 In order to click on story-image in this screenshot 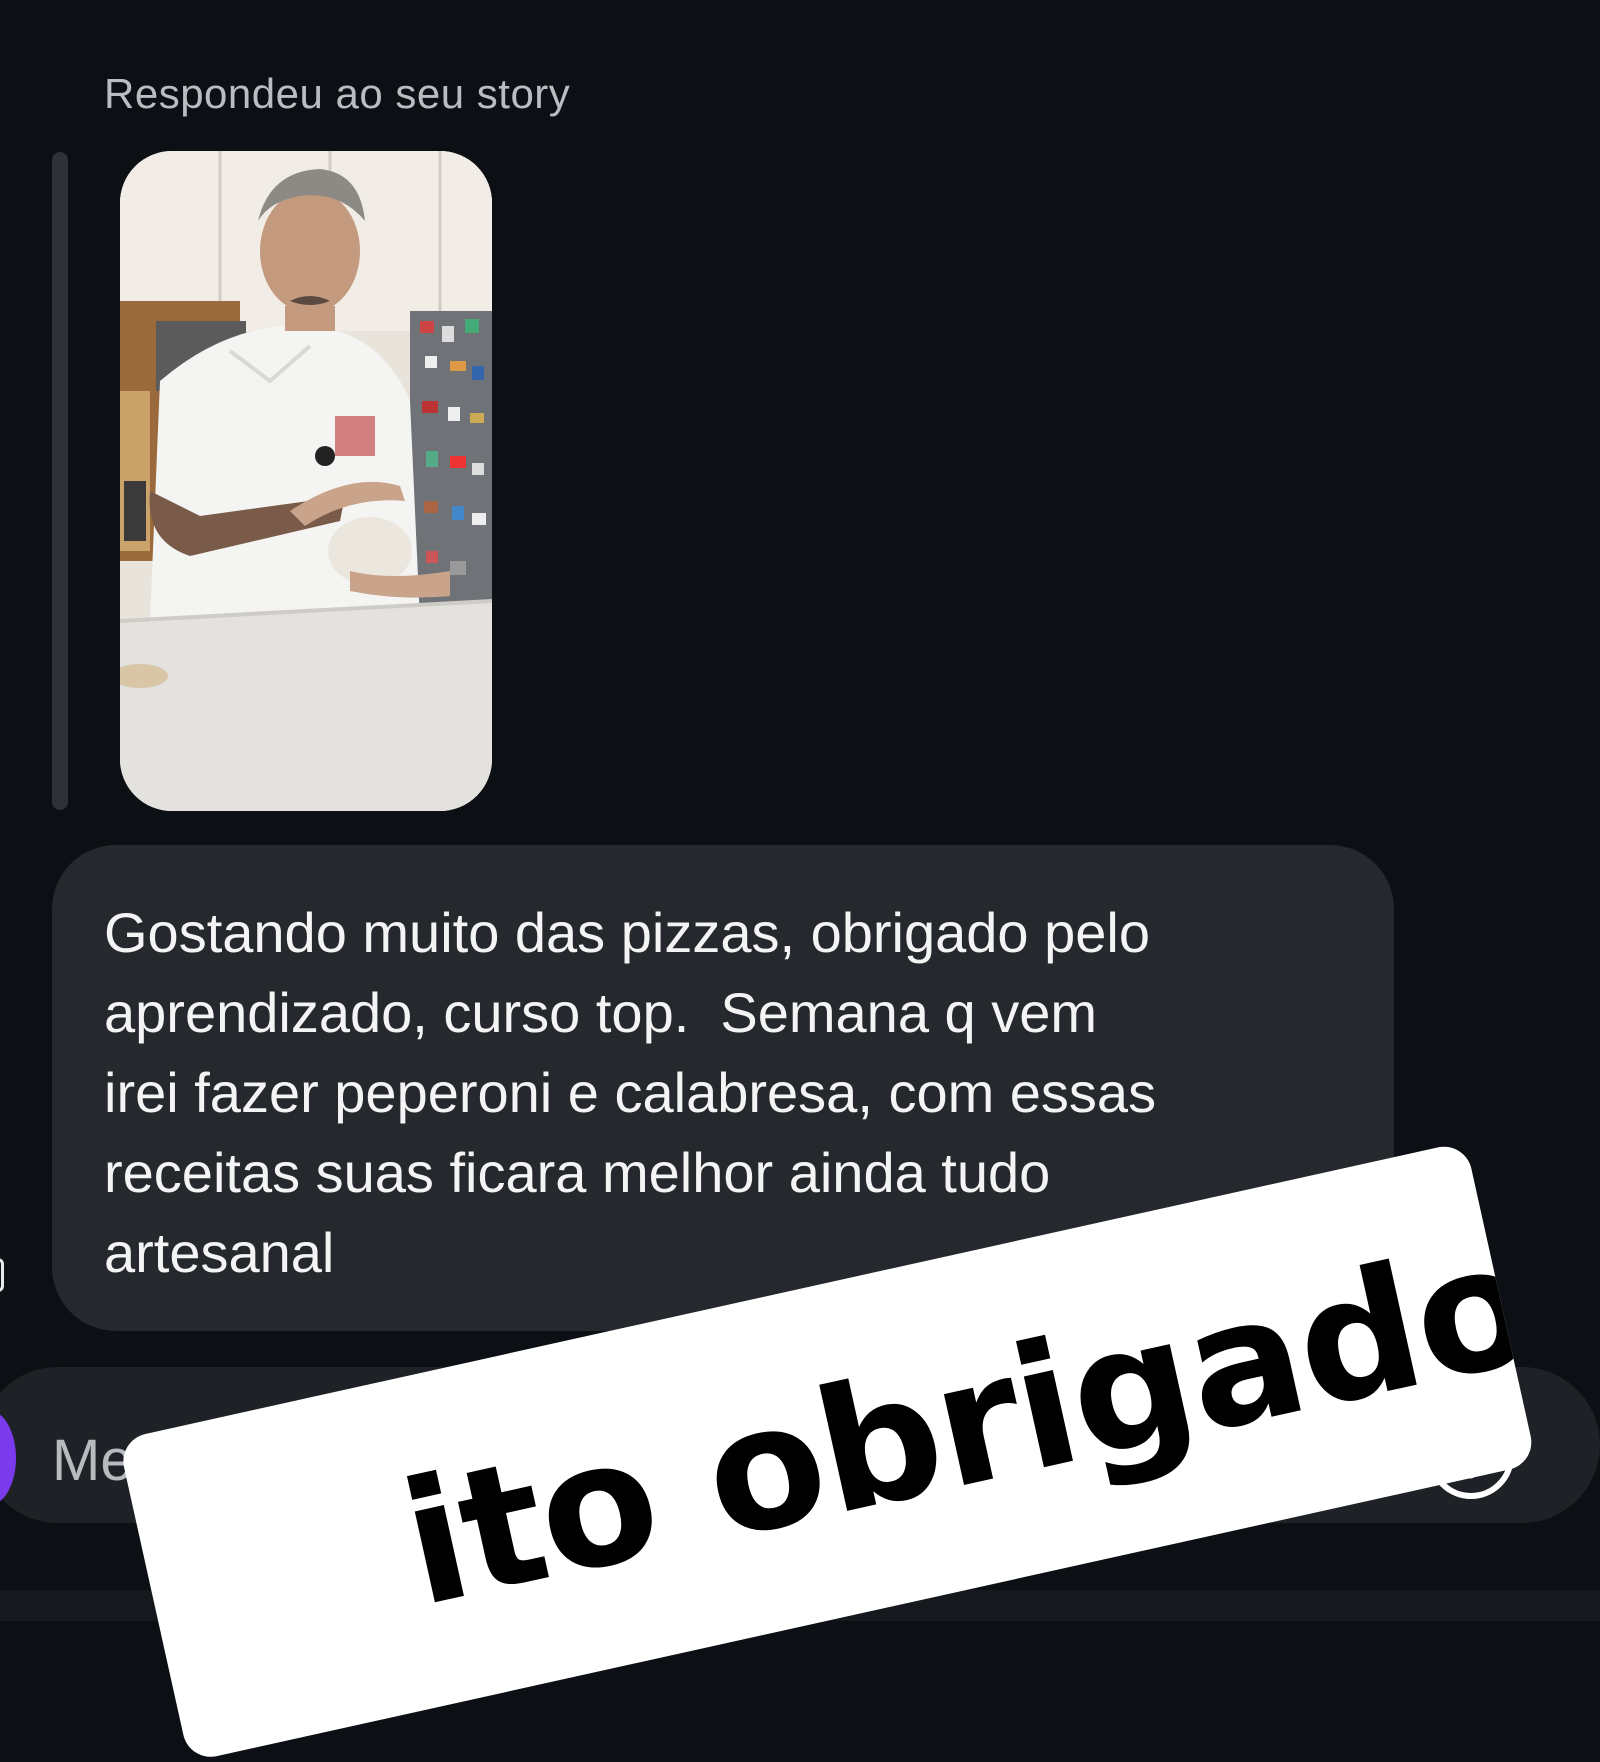, I will do `click(306, 481)`.